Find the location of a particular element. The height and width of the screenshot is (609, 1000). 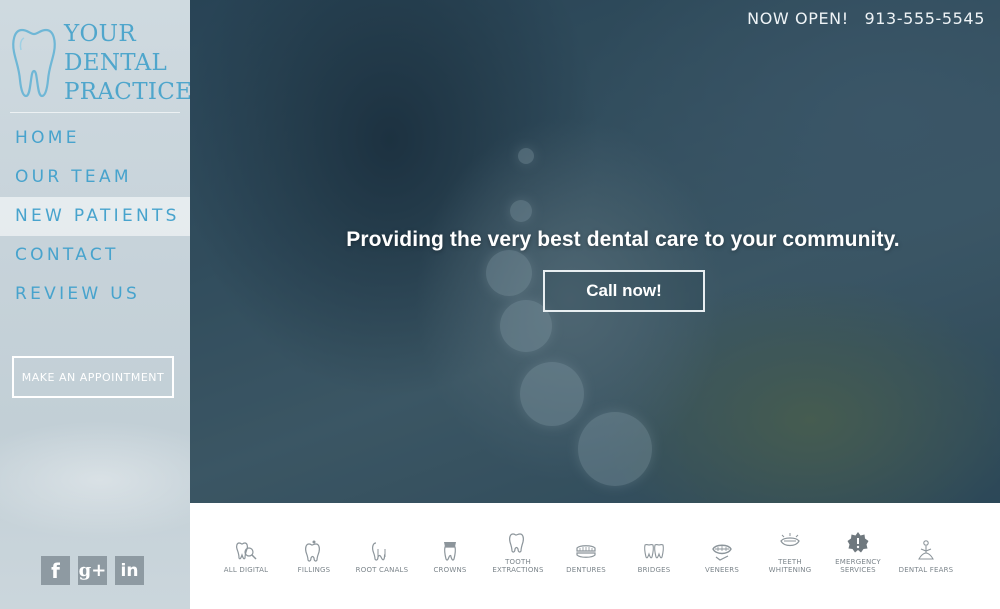

service-bridges: BRIDGES is located at coordinates (654, 556).